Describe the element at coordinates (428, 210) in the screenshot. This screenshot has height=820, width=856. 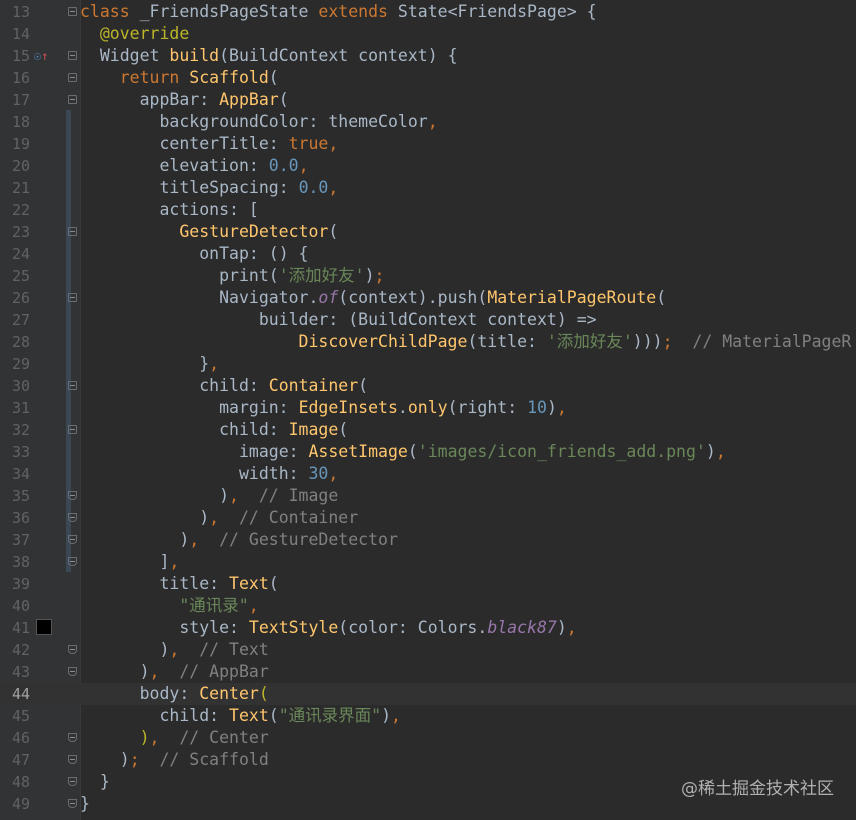
I see `code-line: 22 actions: [` at that location.